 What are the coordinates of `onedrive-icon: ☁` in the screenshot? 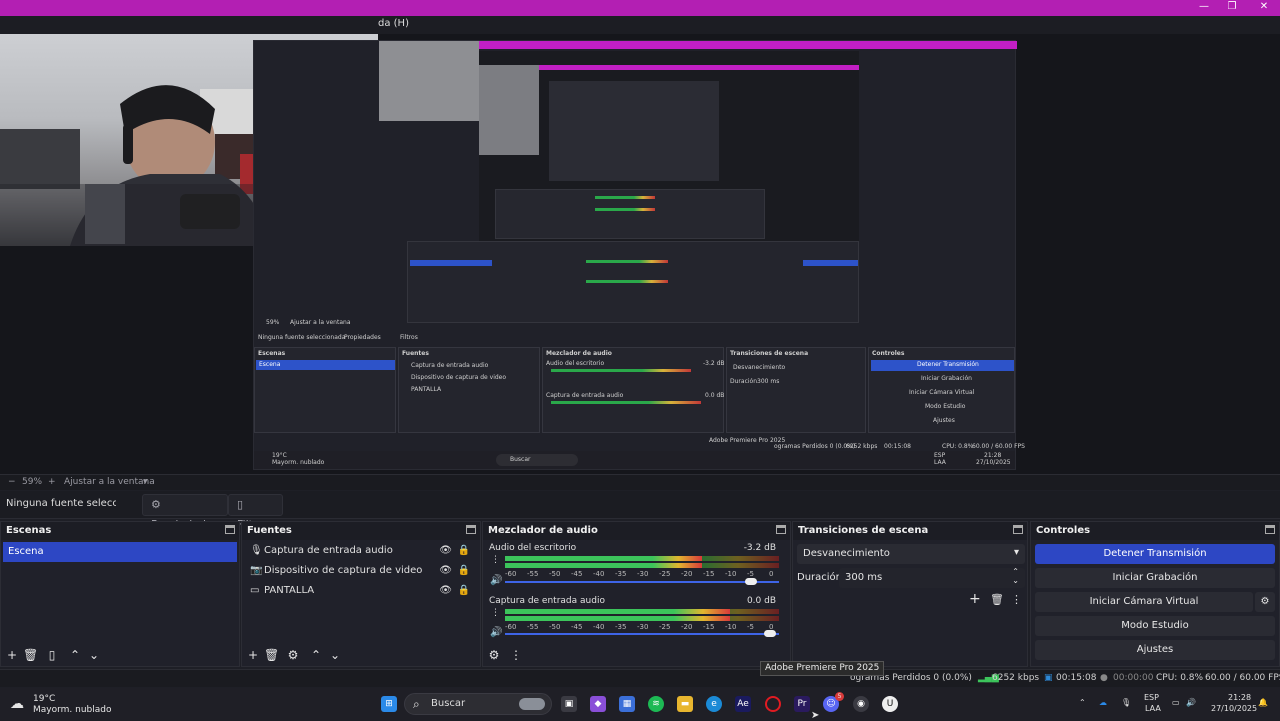 It's located at (1103, 702).